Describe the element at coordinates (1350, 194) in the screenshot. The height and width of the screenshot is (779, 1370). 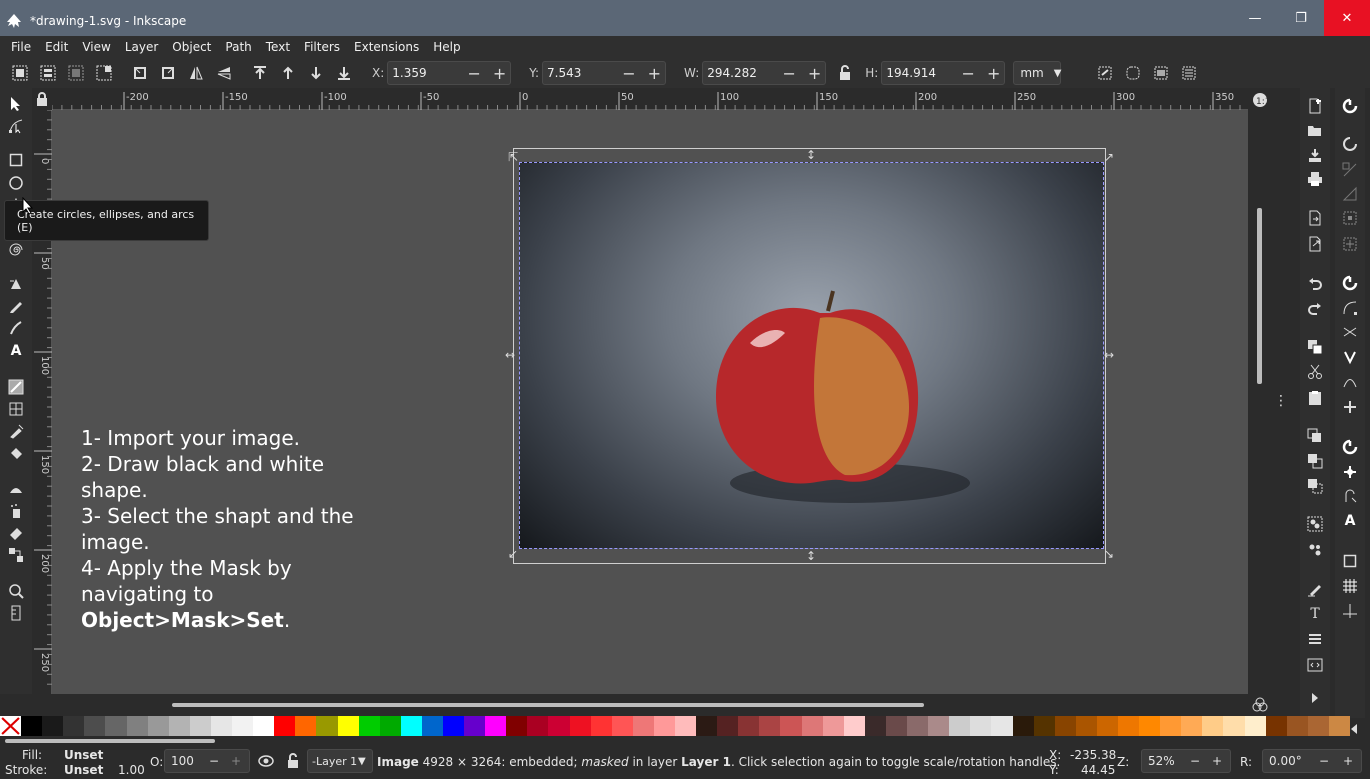
I see `snap-bbox-corners-icon` at that location.